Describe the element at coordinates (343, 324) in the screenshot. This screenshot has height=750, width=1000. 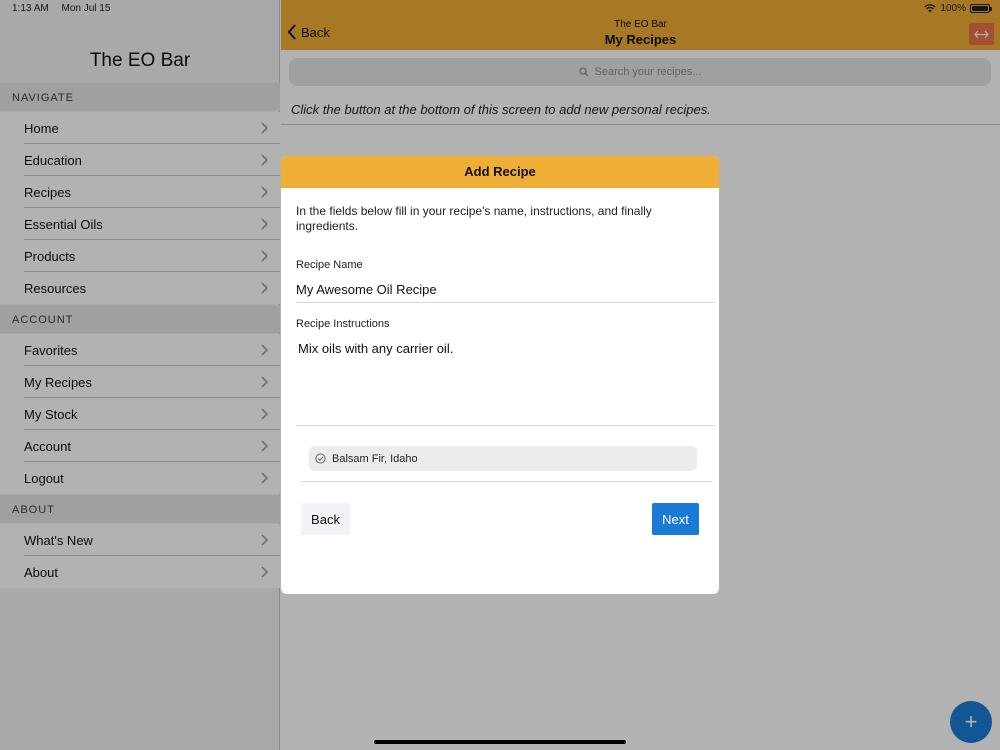
I see `recipe-instructions-label: Recipe Instructions` at that location.